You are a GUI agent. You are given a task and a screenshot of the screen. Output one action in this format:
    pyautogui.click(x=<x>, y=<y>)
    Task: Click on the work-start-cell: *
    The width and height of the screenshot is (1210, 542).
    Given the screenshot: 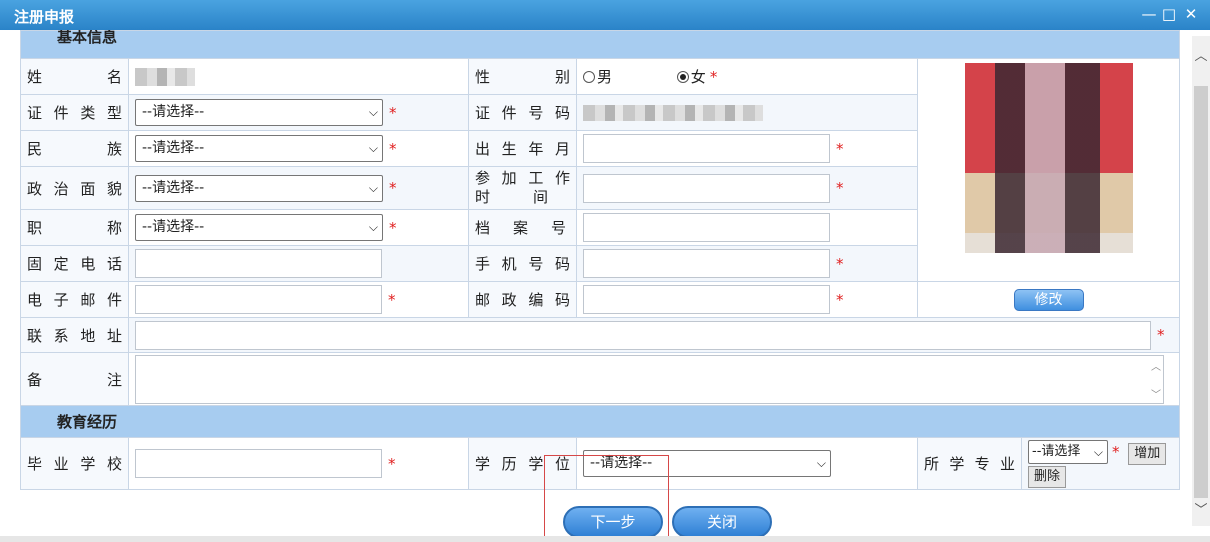 What is the action you would take?
    pyautogui.click(x=747, y=188)
    